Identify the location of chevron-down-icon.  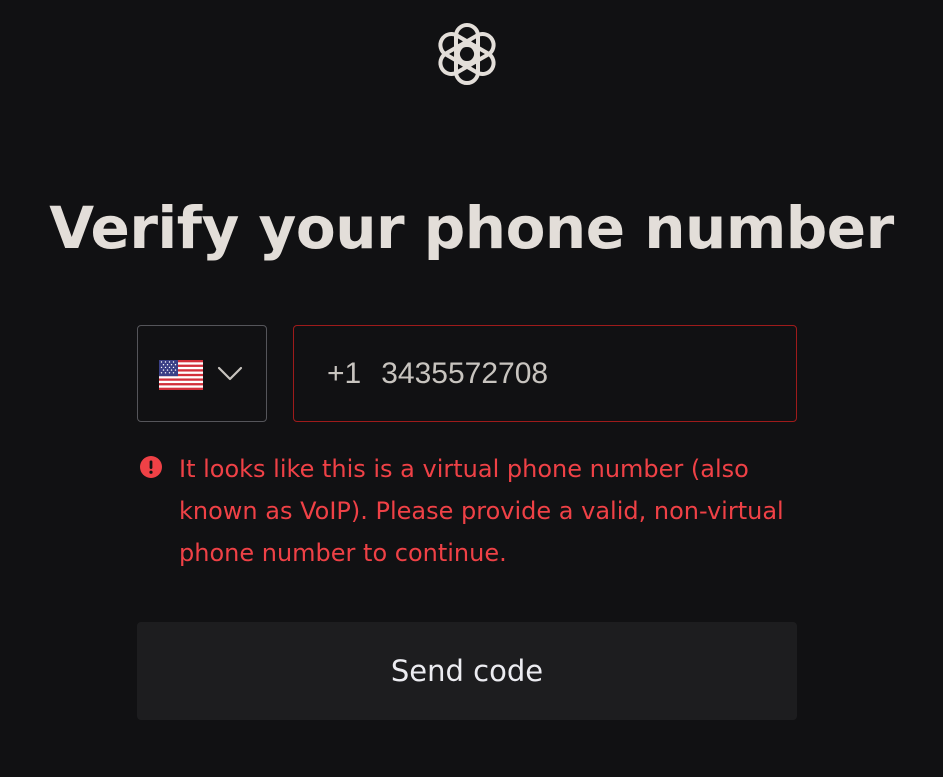
(230, 373).